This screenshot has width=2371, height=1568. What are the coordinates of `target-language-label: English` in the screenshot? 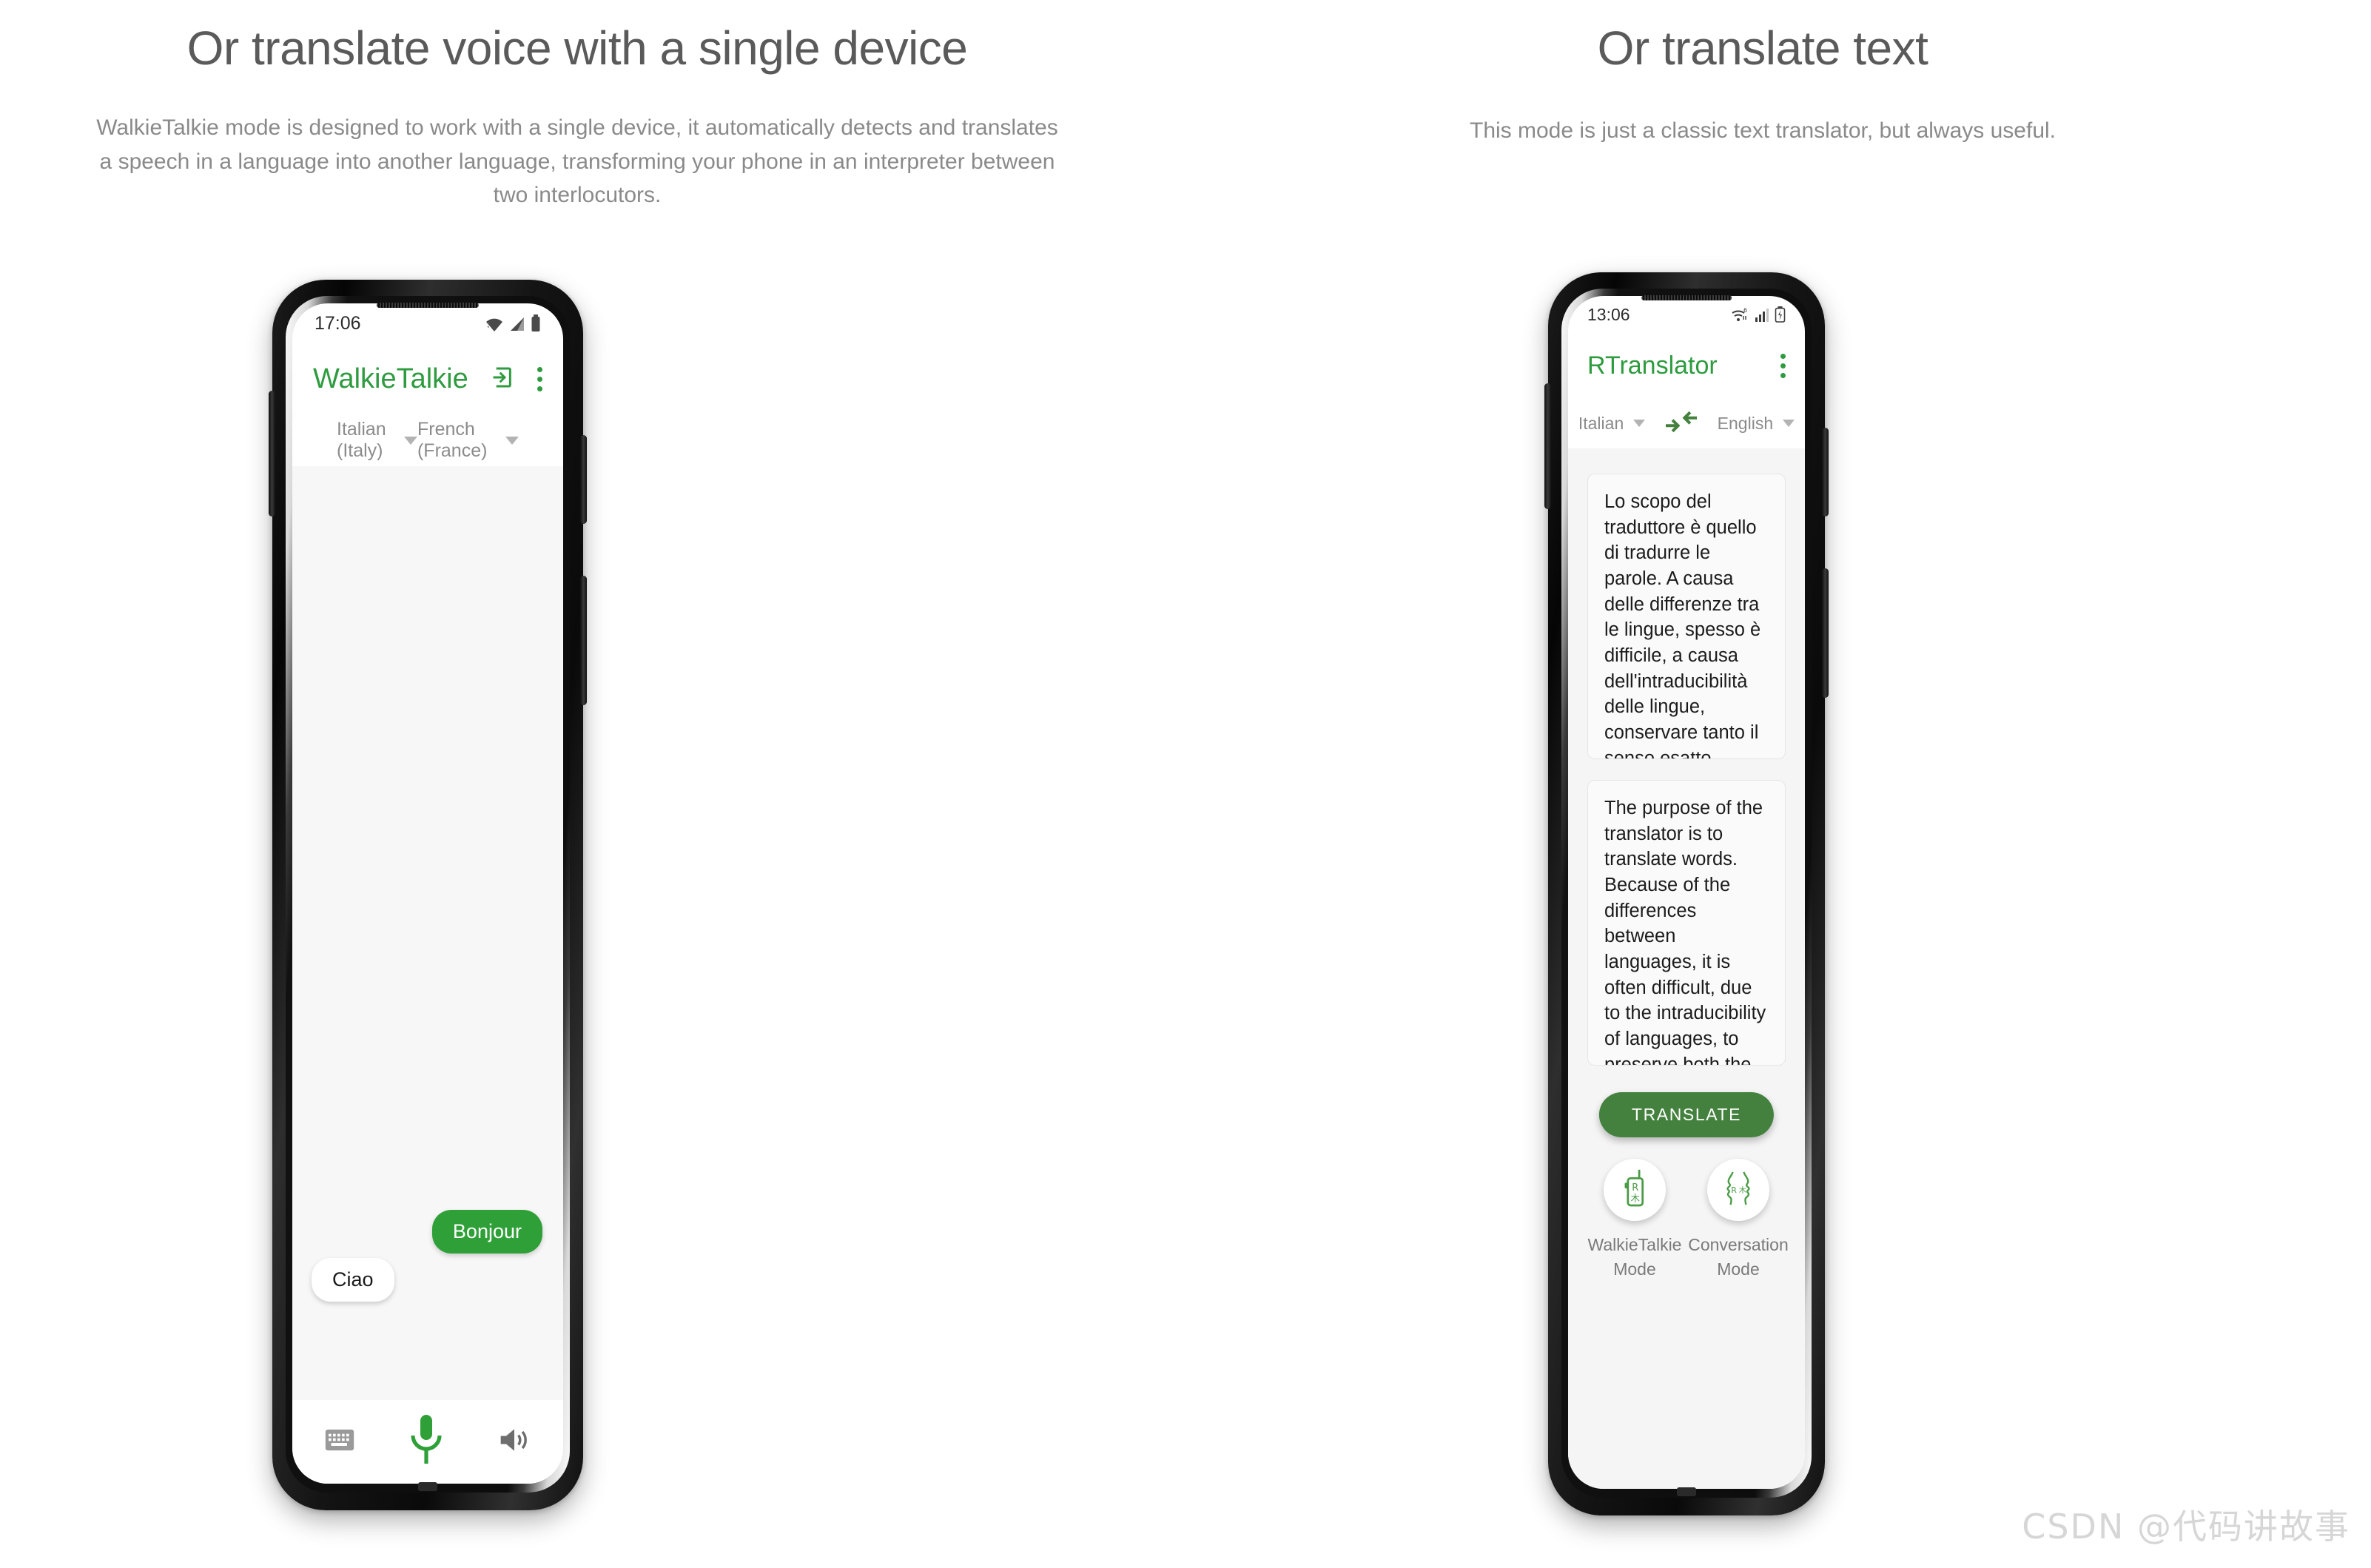 It's located at (1745, 423).